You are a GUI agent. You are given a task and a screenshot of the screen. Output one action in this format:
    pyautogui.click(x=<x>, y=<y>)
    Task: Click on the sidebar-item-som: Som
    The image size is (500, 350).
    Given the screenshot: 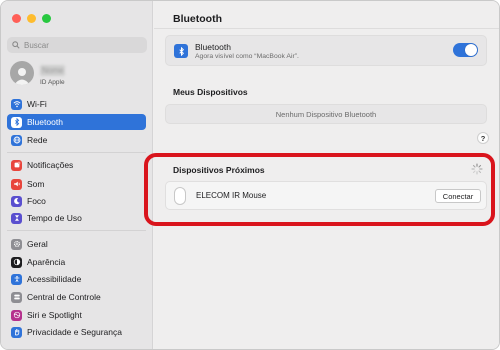 What is the action you would take?
    pyautogui.click(x=76, y=184)
    